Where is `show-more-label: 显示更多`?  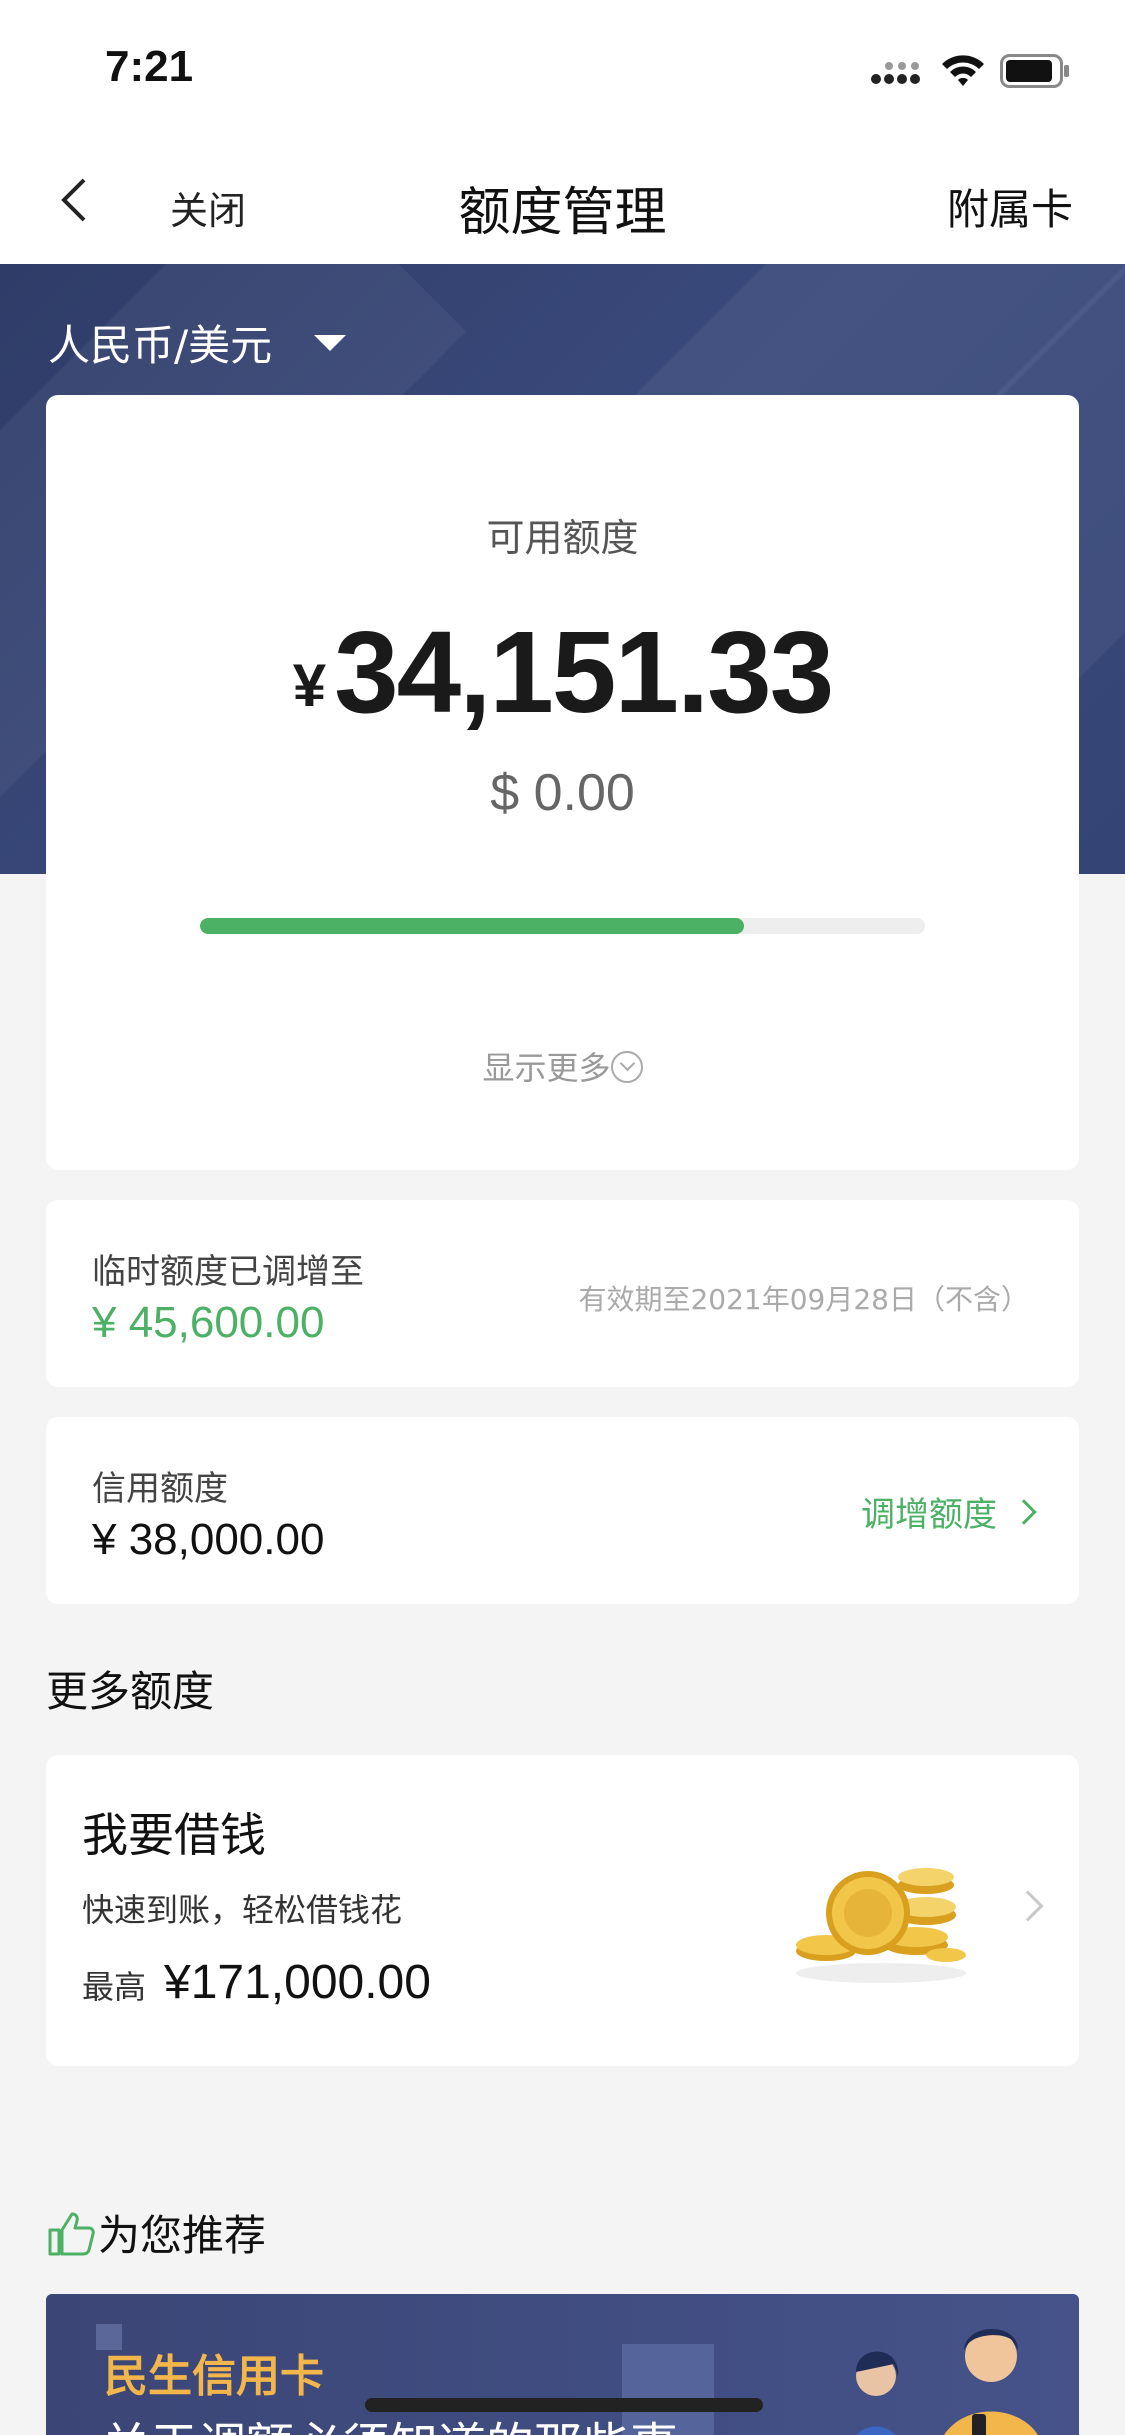 show-more-label: 显示更多 is located at coordinates (546, 1068).